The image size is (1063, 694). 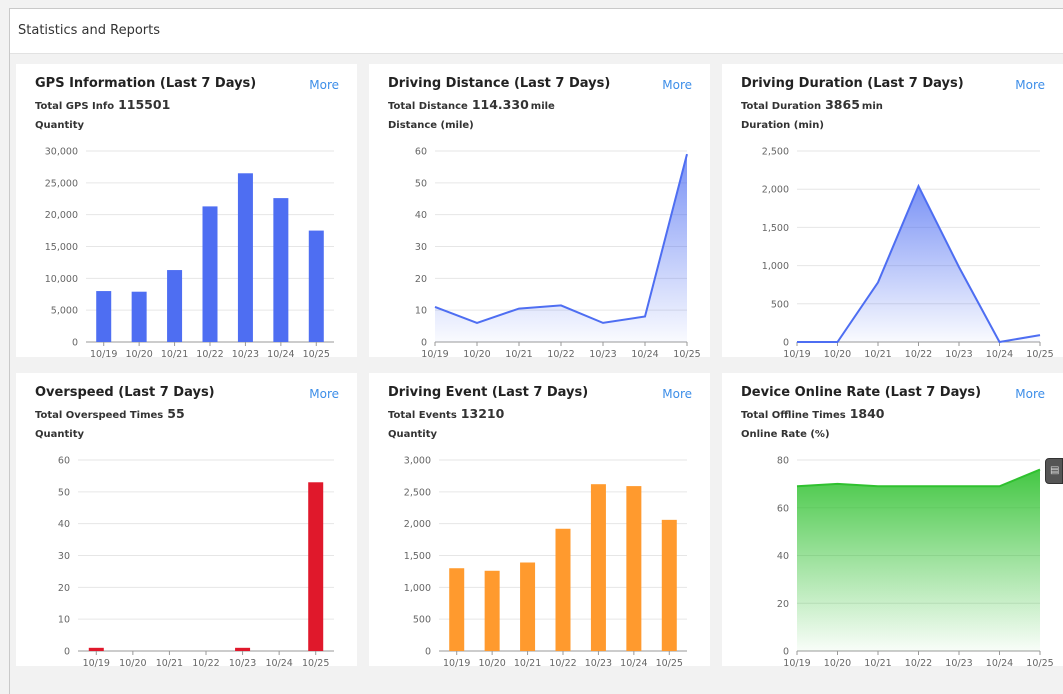 I want to click on y-tick-label: 20,000, so click(x=61, y=215).